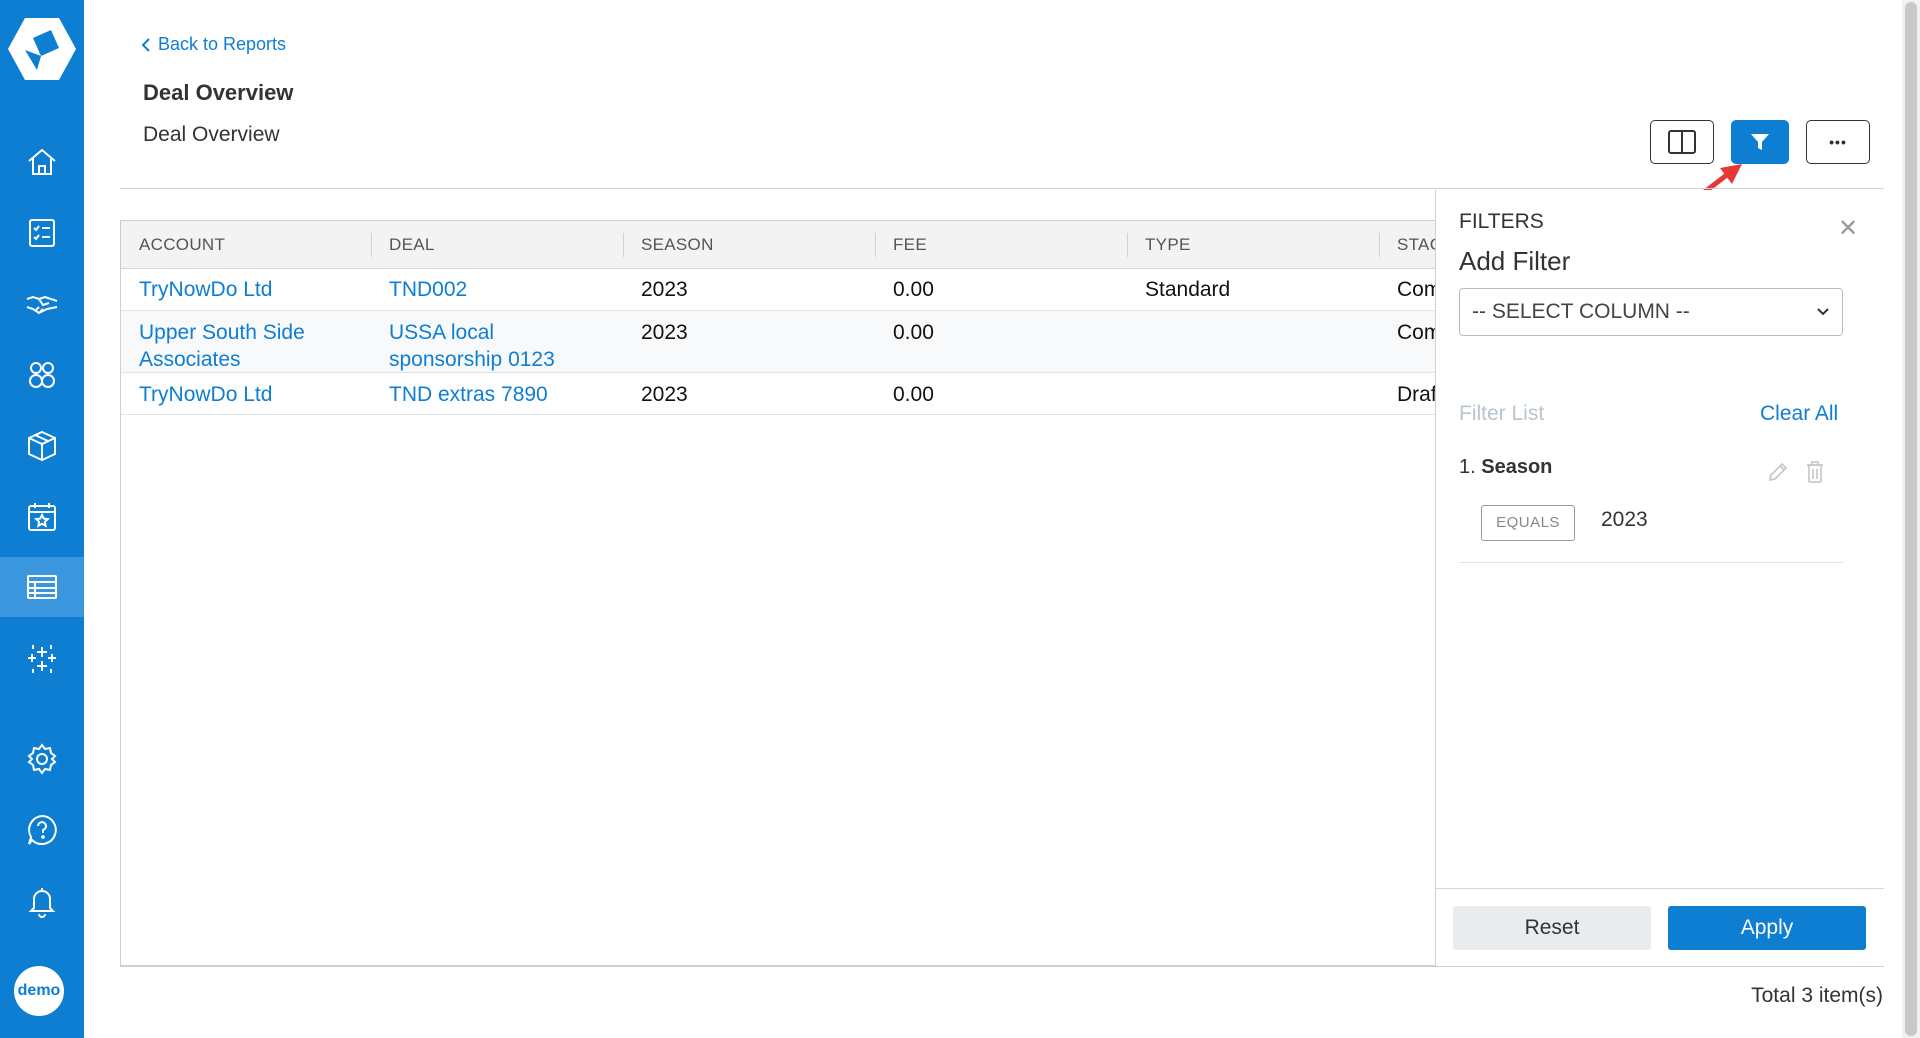 This screenshot has height=1038, width=1920. I want to click on help-icon, so click(42, 829).